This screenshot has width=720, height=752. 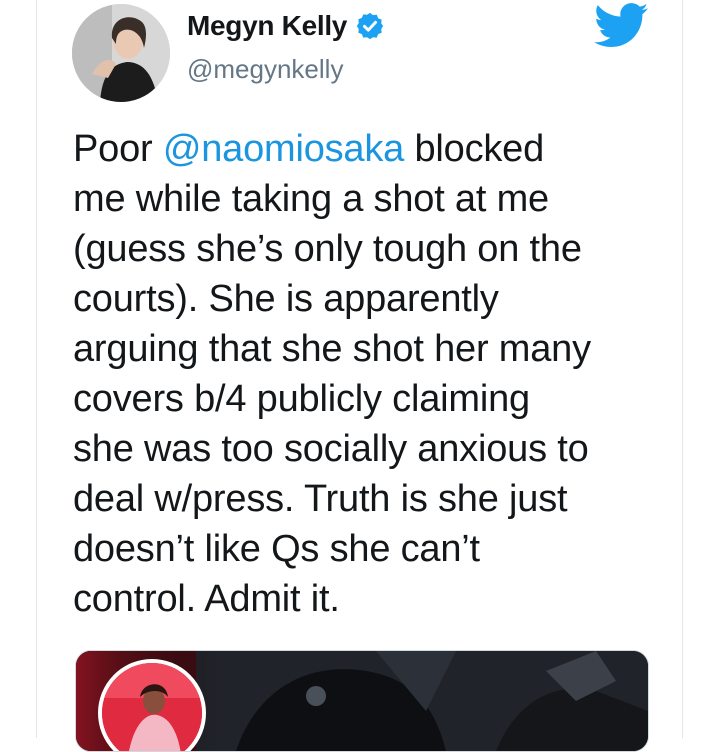 I want to click on tweet-text-segment: blocked, so click(x=474, y=149).